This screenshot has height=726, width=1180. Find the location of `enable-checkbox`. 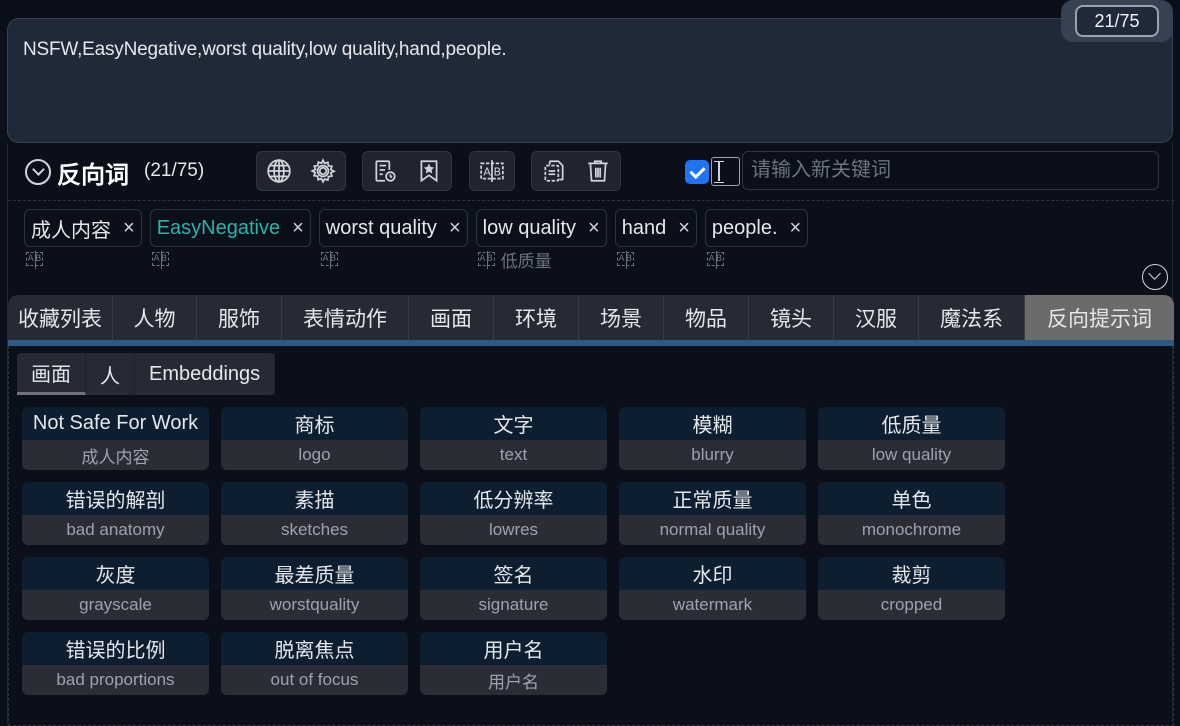

enable-checkbox is located at coordinates (697, 172).